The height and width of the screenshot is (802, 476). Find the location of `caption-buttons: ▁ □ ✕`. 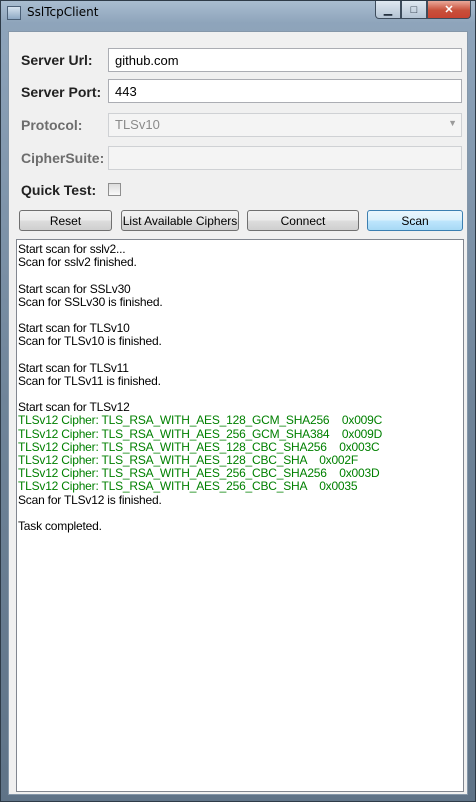

caption-buttons: ▁ □ ✕ is located at coordinates (423, 10).